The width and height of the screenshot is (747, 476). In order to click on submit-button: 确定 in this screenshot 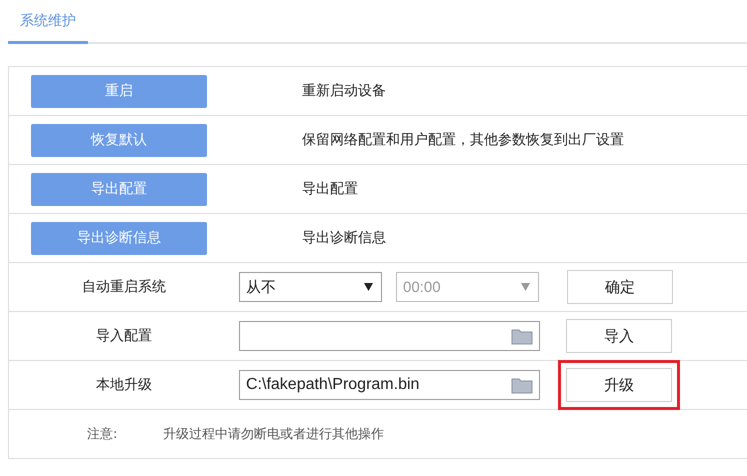, I will do `click(620, 287)`.